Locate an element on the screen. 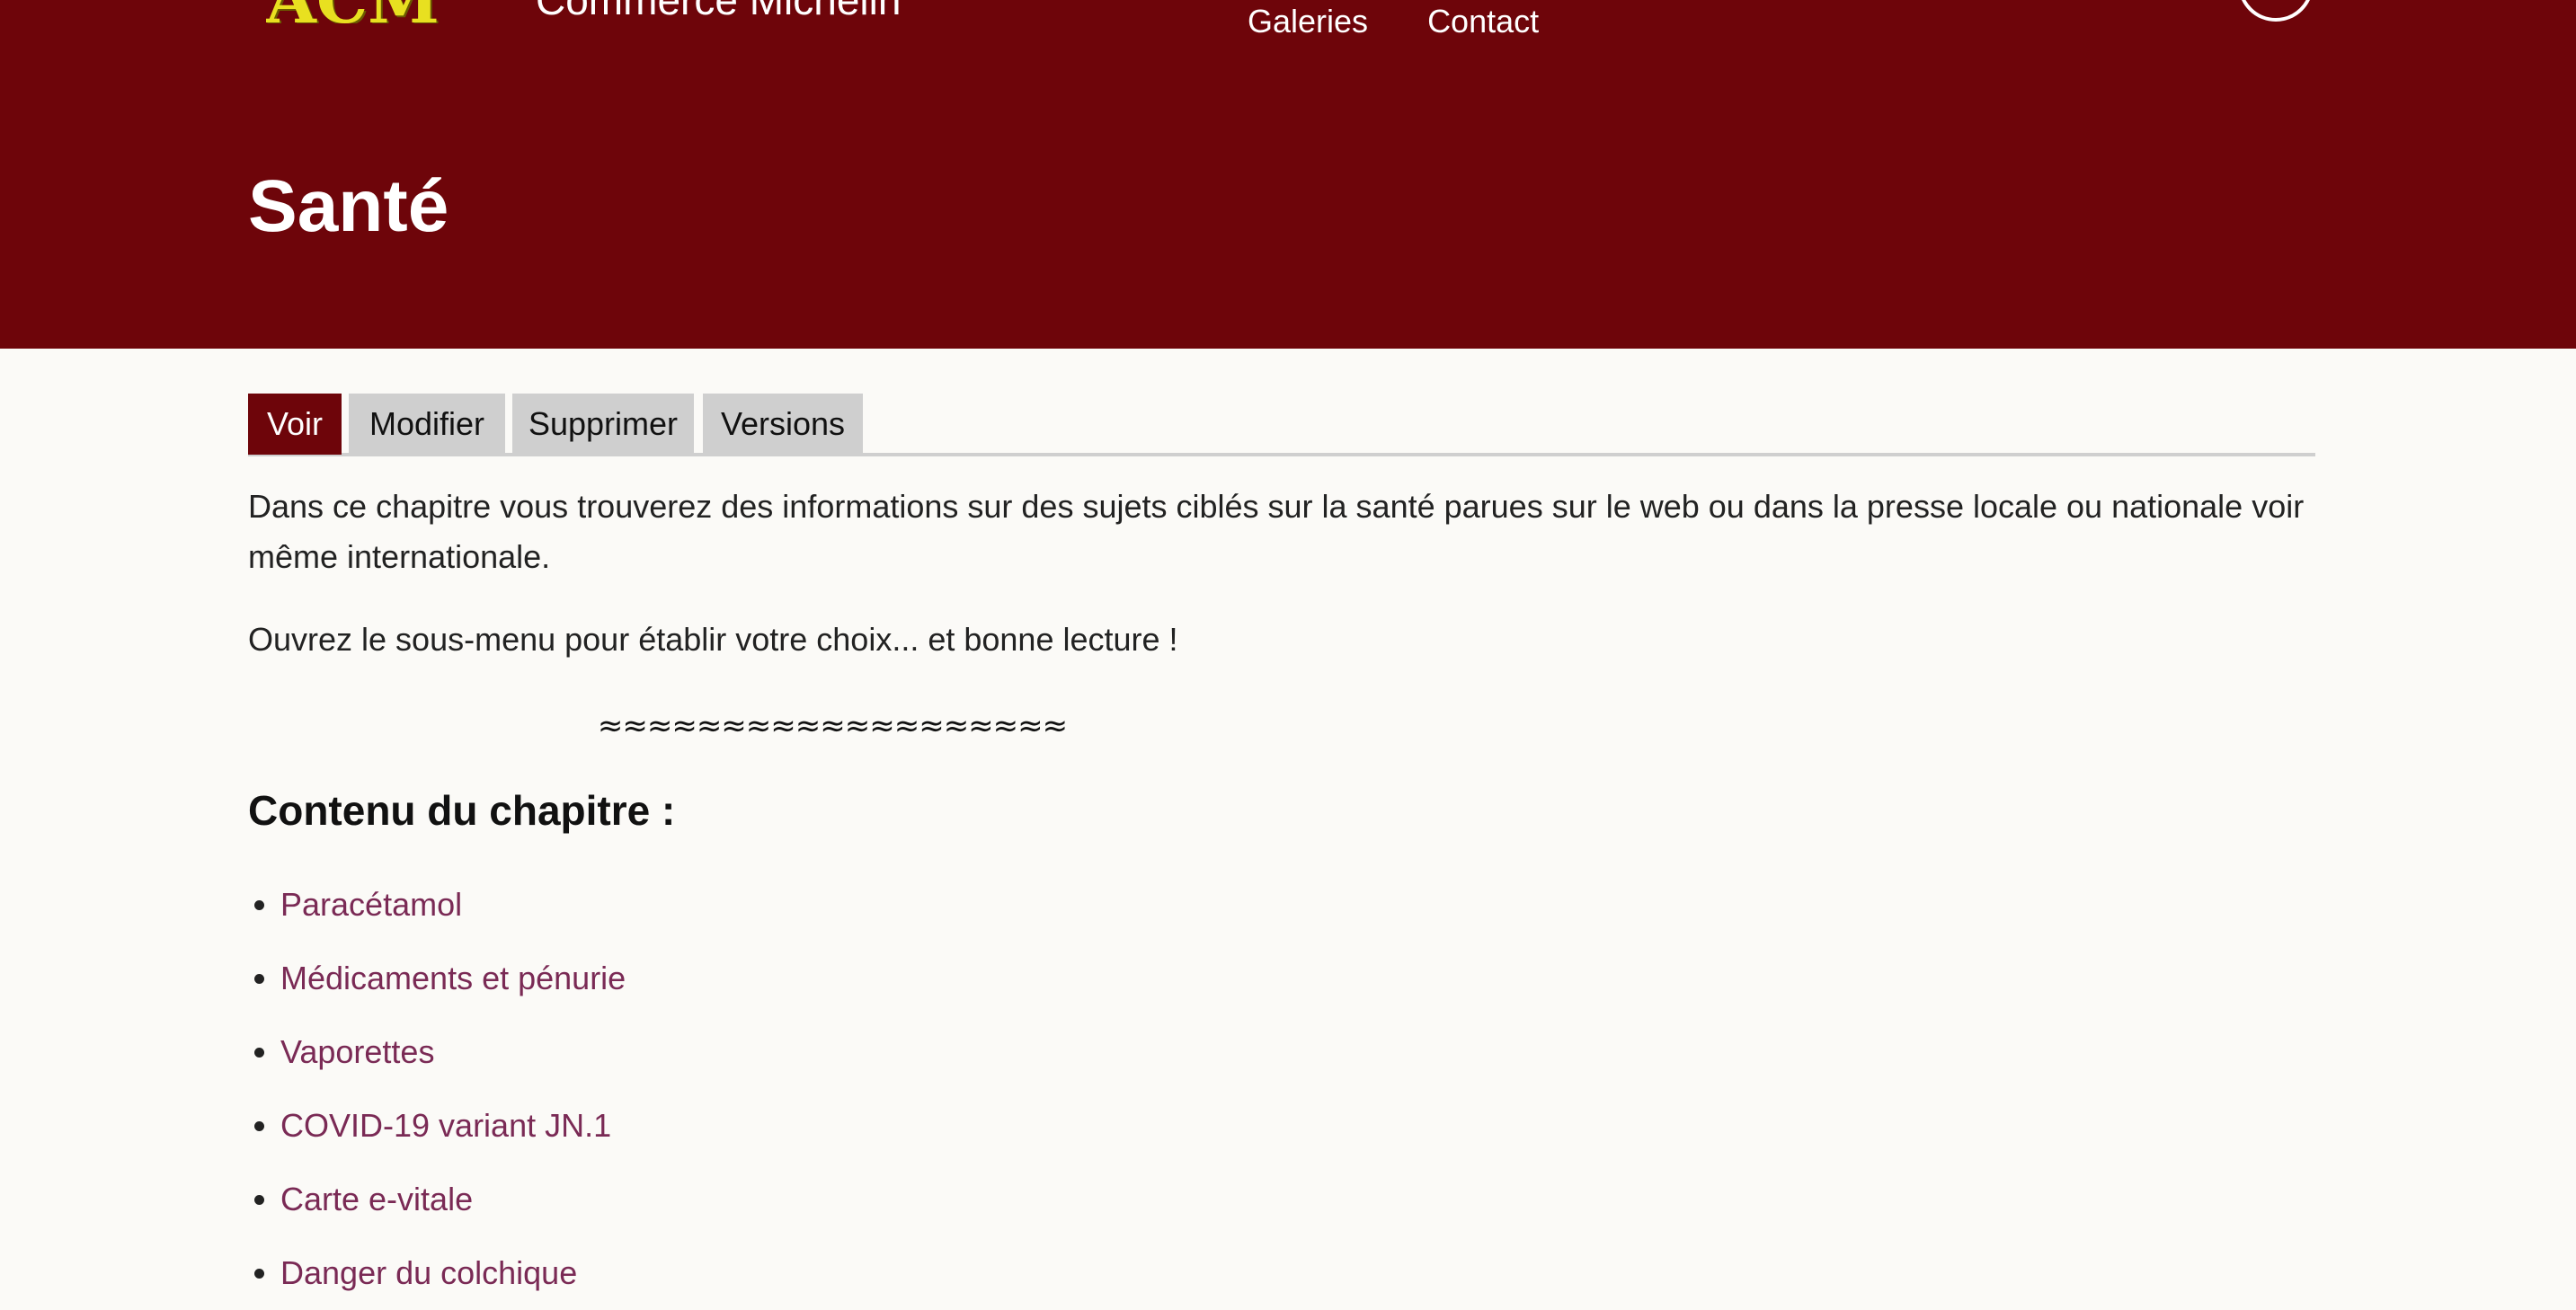 Image resolution: width=2576 pixels, height=1310 pixels. list-item: Paracétamol is located at coordinates (453, 905).